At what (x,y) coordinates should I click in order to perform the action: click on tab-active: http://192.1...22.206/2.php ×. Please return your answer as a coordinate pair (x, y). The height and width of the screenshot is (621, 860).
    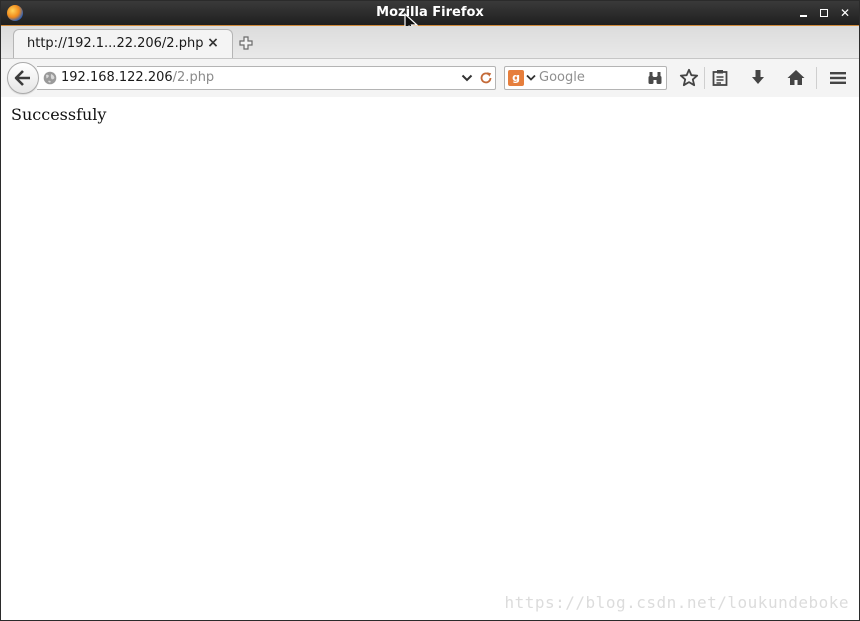
    Looking at the image, I should click on (123, 44).